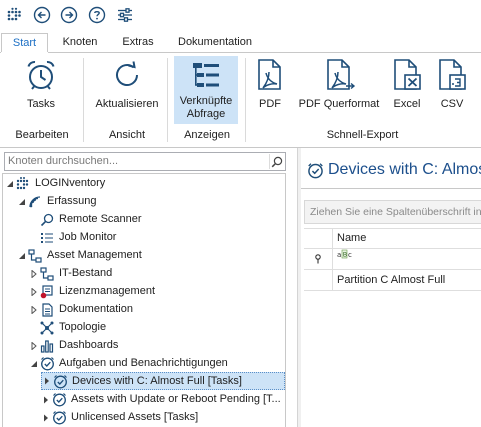 This screenshot has height=427, width=481. What do you see at coordinates (81, 309) in the screenshot?
I see `tree-node-dokumentation: Dokumentation` at bounding box center [81, 309].